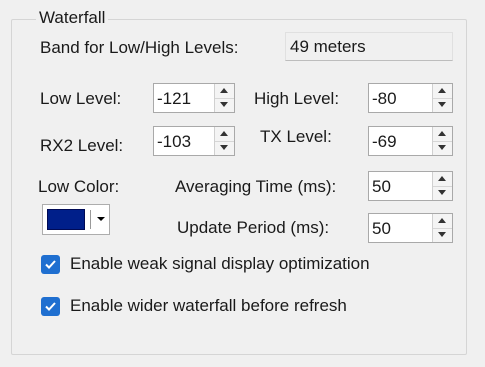 This screenshot has height=367, width=485. I want to click on tx-level-up-button, so click(442, 134).